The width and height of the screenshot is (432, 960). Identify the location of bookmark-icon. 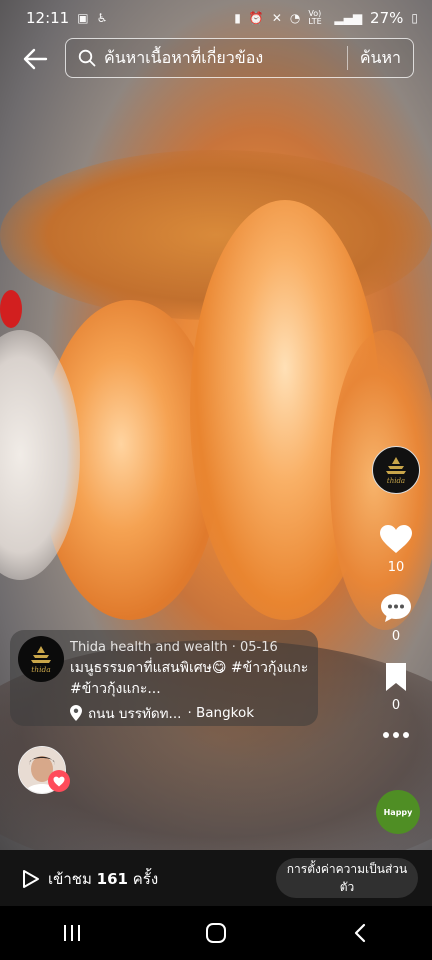
(396, 677).